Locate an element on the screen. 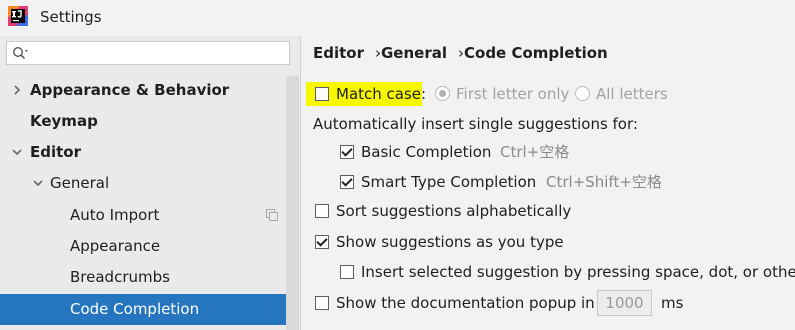 This screenshot has height=330, width=795. sidebar-item-appearance-behavior: Appearance & Behavior is located at coordinates (143, 90).